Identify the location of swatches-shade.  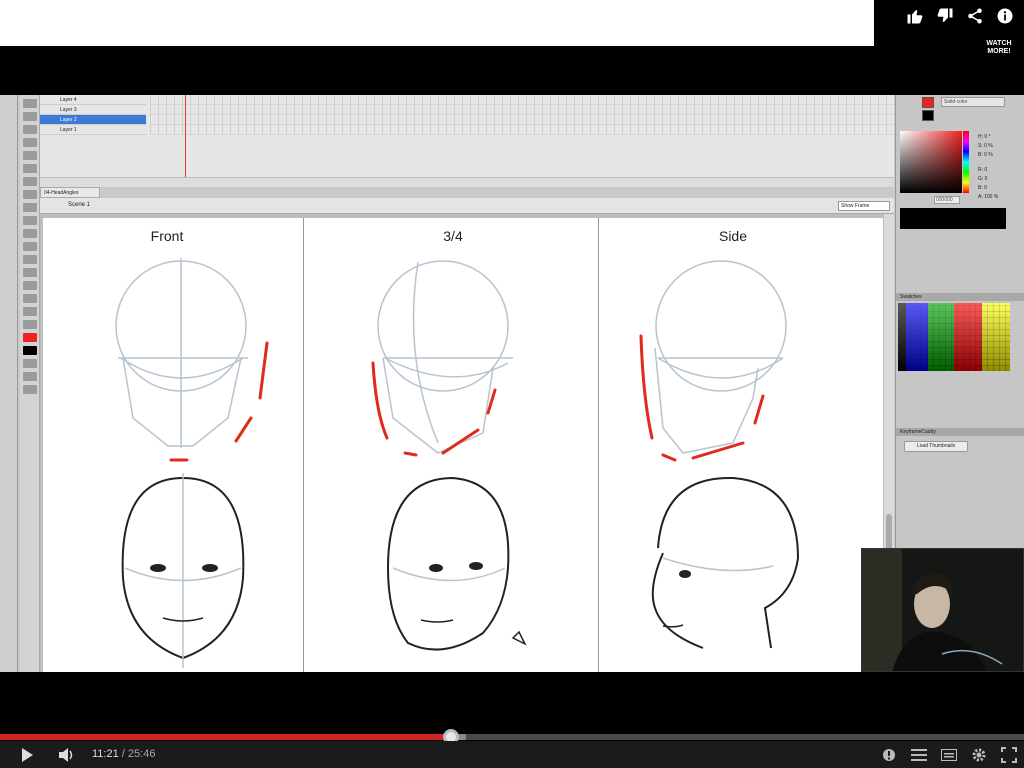
(954, 337).